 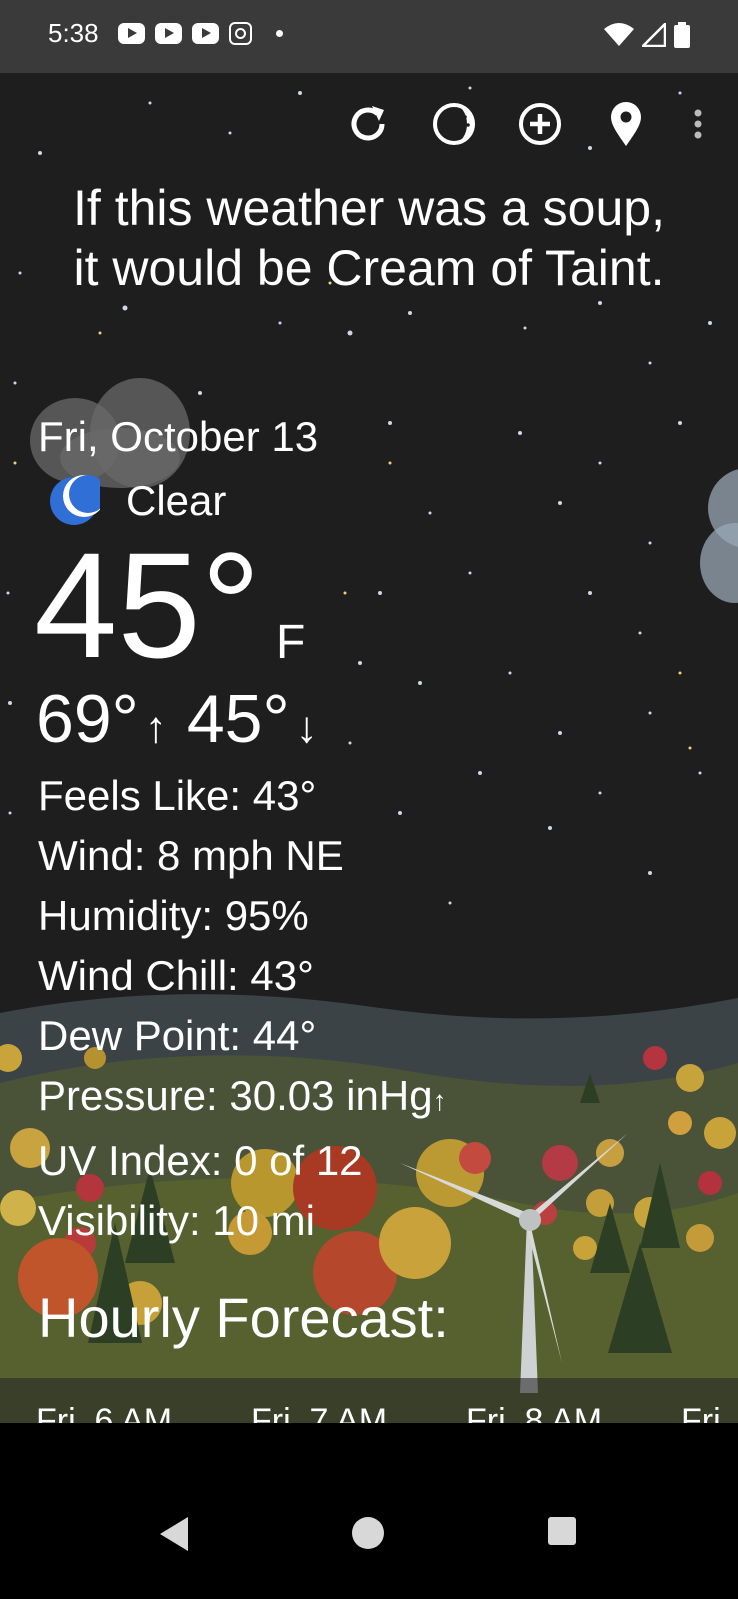 I want to click on system-icons, so click(x=647, y=35).